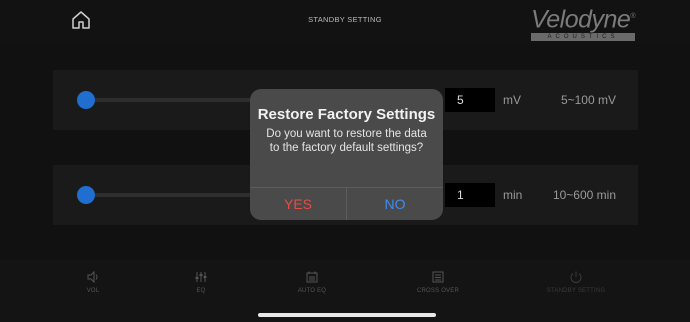 This screenshot has height=322, width=690. Describe the element at coordinates (395, 204) in the screenshot. I see `no-button: NO` at that location.